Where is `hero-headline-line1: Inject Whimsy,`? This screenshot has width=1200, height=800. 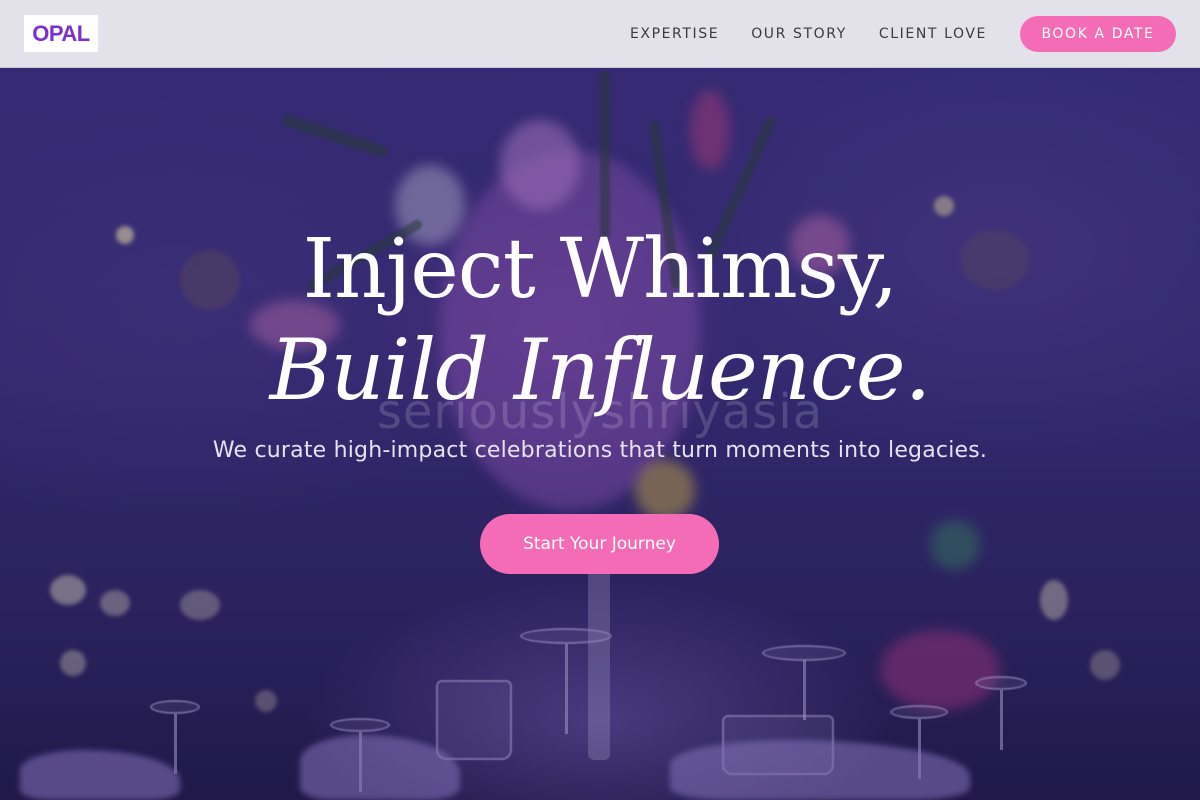 hero-headline-line1: Inject Whimsy, is located at coordinates (600, 269).